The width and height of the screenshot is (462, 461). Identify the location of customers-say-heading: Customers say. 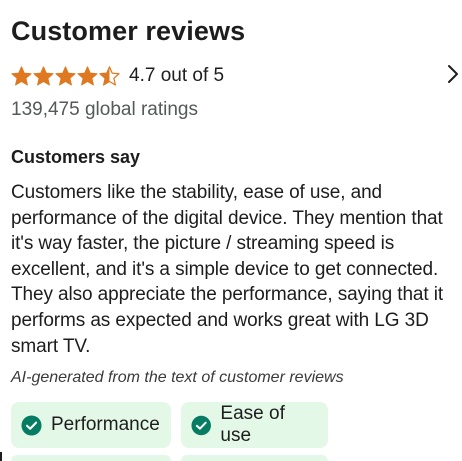
(76, 157).